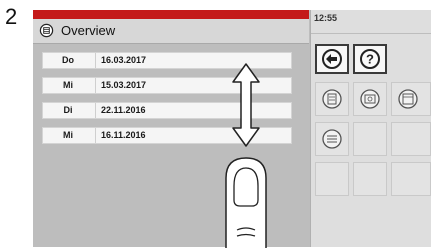  I want to click on arrow-left-icon, so click(332, 59).